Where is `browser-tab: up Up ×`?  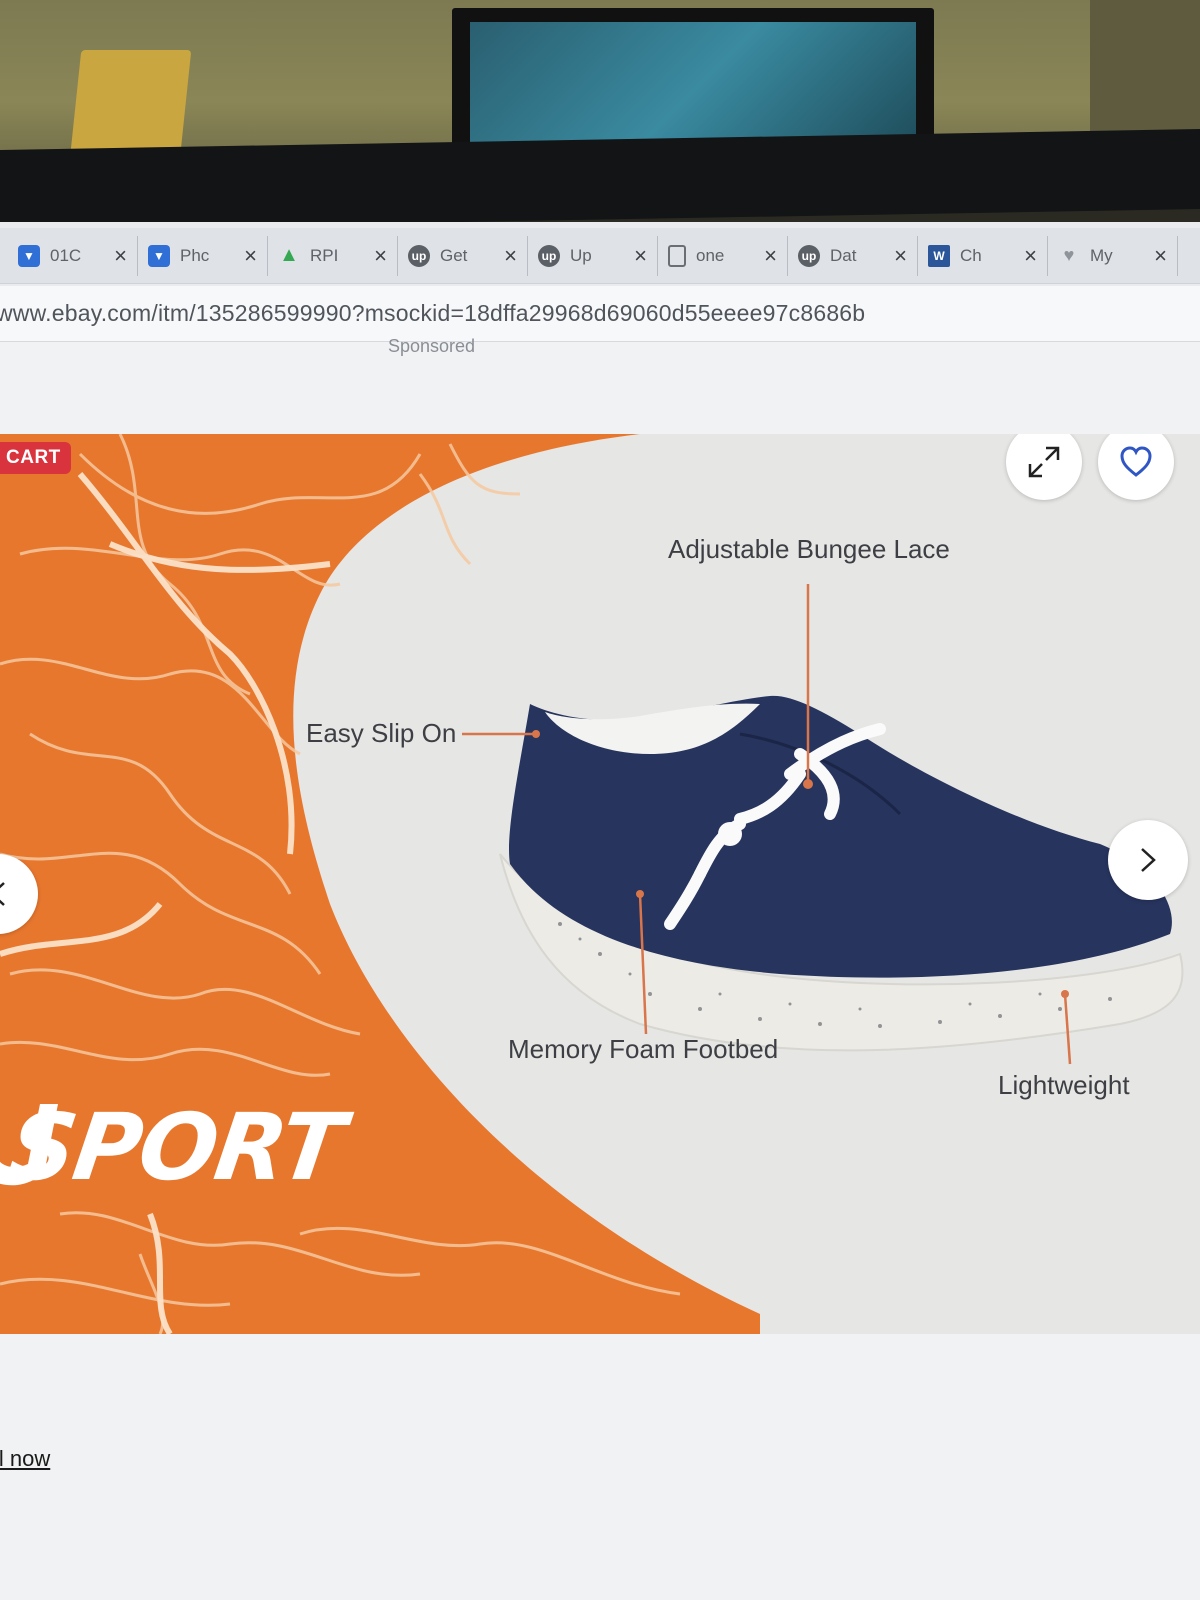
browser-tab: up Up × is located at coordinates (593, 255).